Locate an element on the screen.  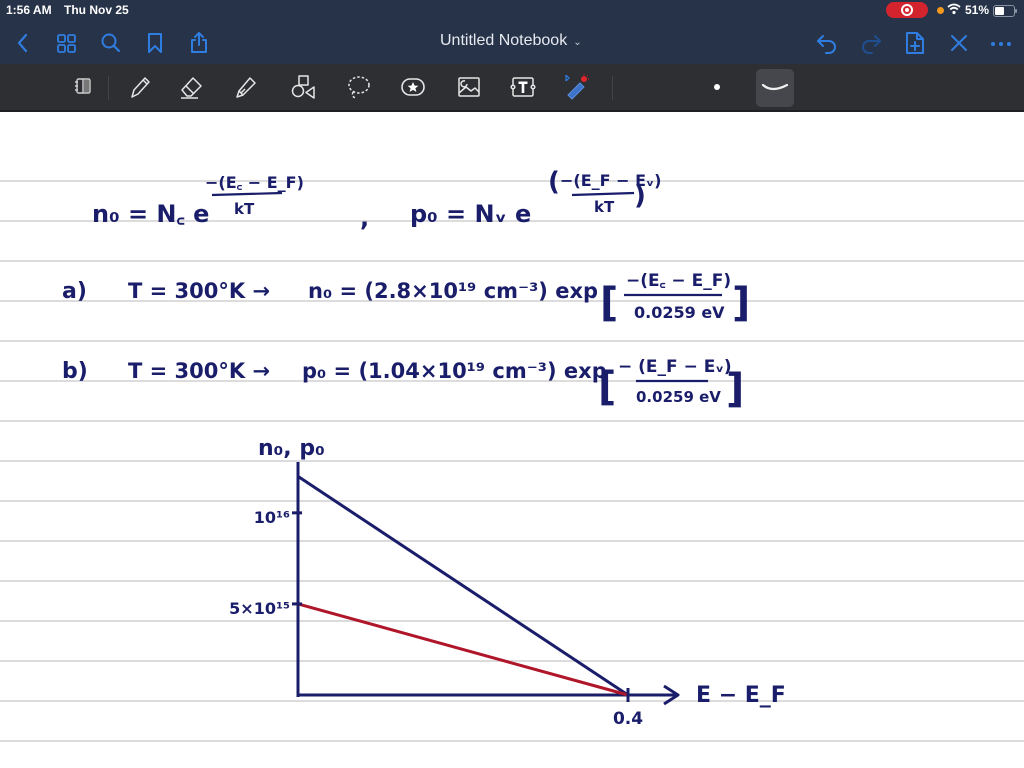
thumbnails-grid-icon is located at coordinates (67, 43).